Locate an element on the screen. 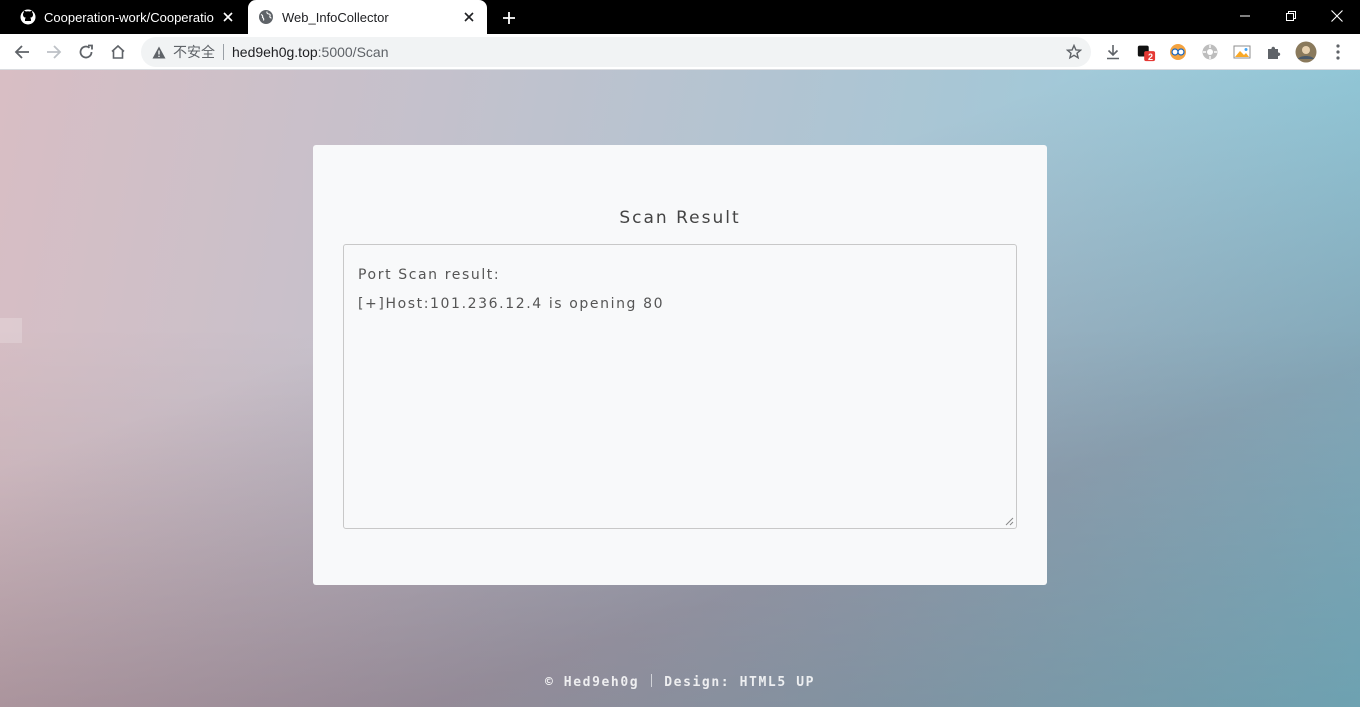 The width and height of the screenshot is (1360, 707). forward-button is located at coordinates (54, 52).